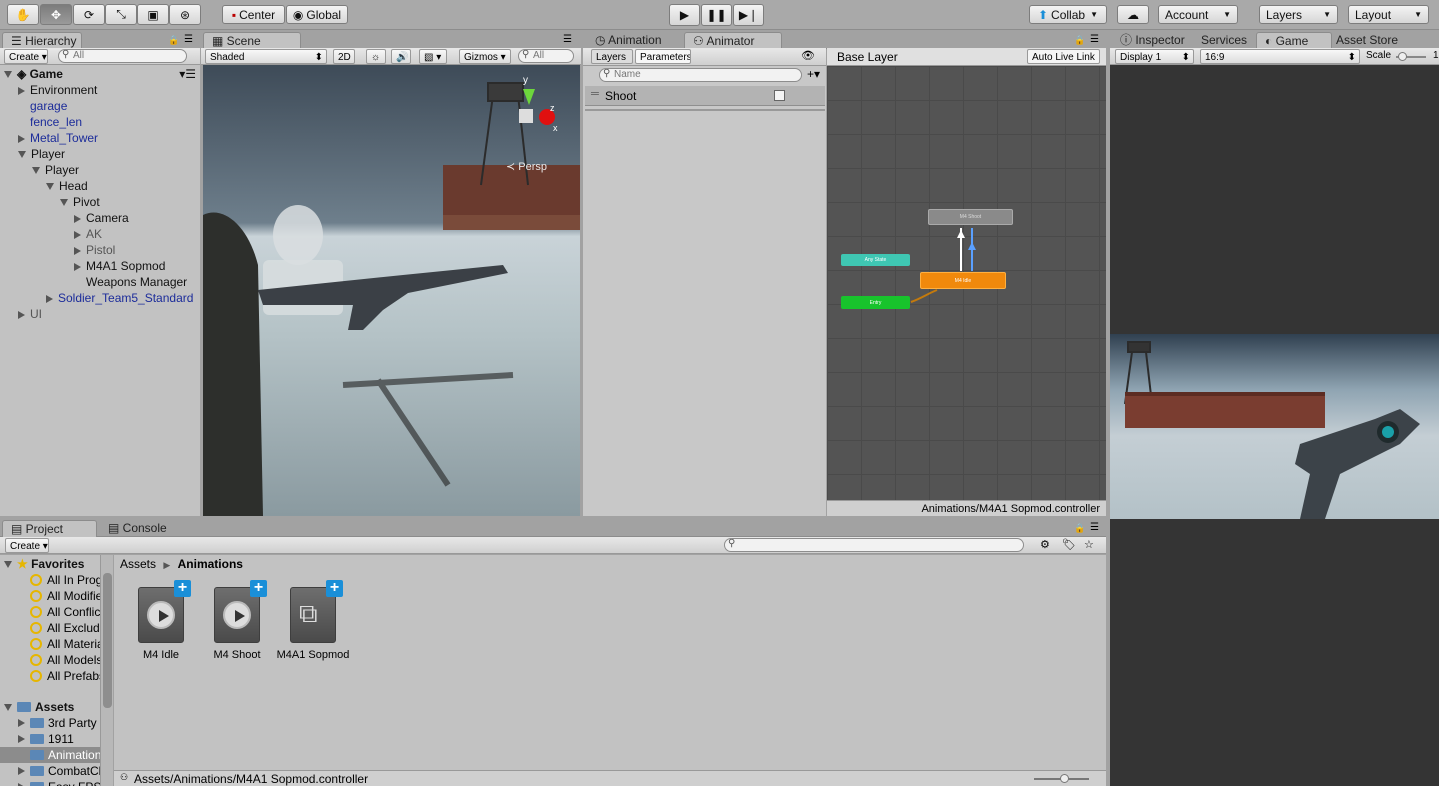 The width and height of the screenshot is (1439, 786). What do you see at coordinates (253, 14) in the screenshot?
I see `pivot-center-button: ▪ Center` at bounding box center [253, 14].